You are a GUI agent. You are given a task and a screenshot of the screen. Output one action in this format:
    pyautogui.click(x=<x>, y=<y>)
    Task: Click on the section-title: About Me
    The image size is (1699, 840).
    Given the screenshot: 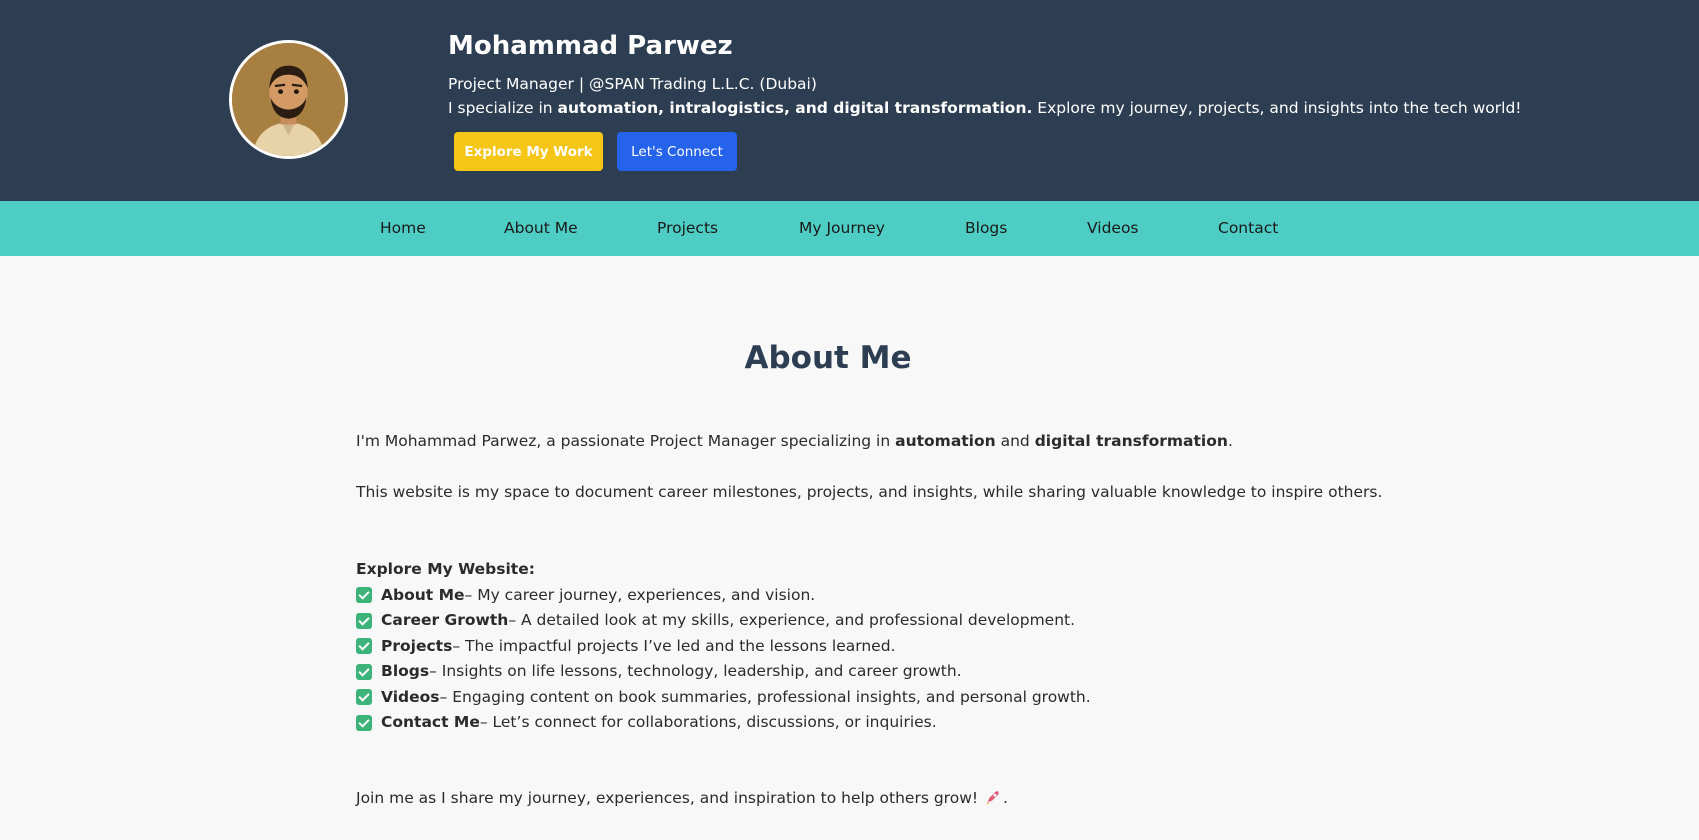 What is the action you would take?
    pyautogui.click(x=828, y=358)
    